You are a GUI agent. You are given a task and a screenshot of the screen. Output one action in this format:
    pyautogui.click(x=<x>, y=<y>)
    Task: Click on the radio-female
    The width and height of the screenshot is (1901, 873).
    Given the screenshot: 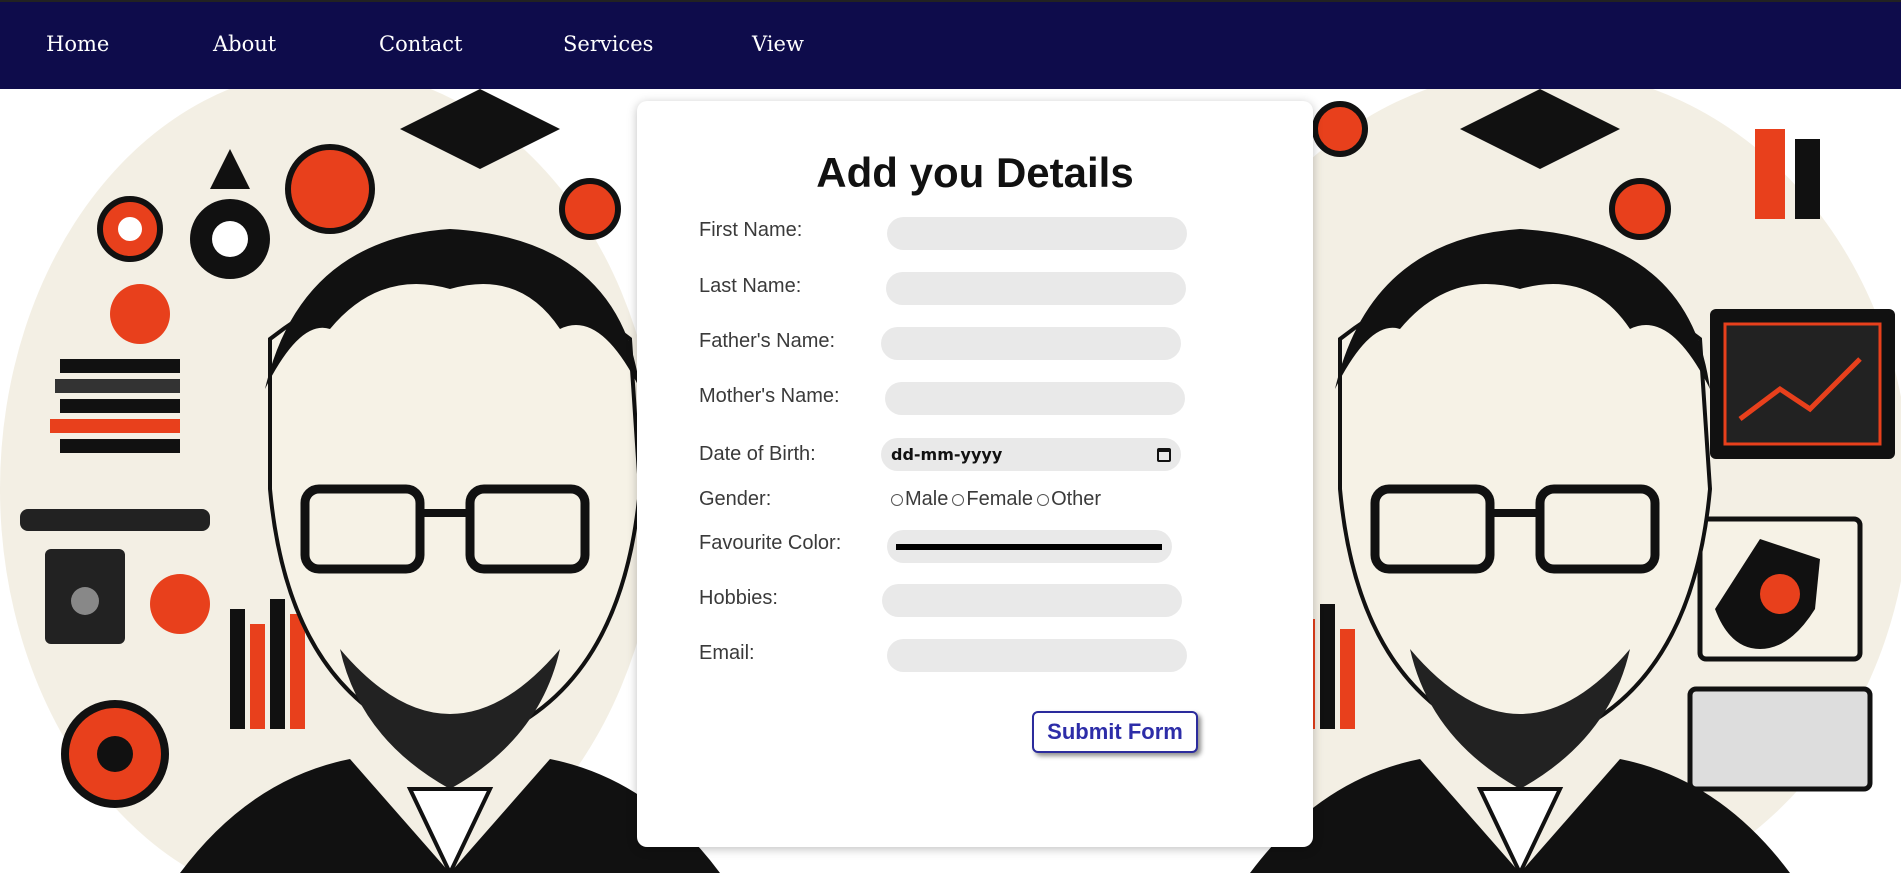 What is the action you would take?
    pyautogui.click(x=958, y=499)
    